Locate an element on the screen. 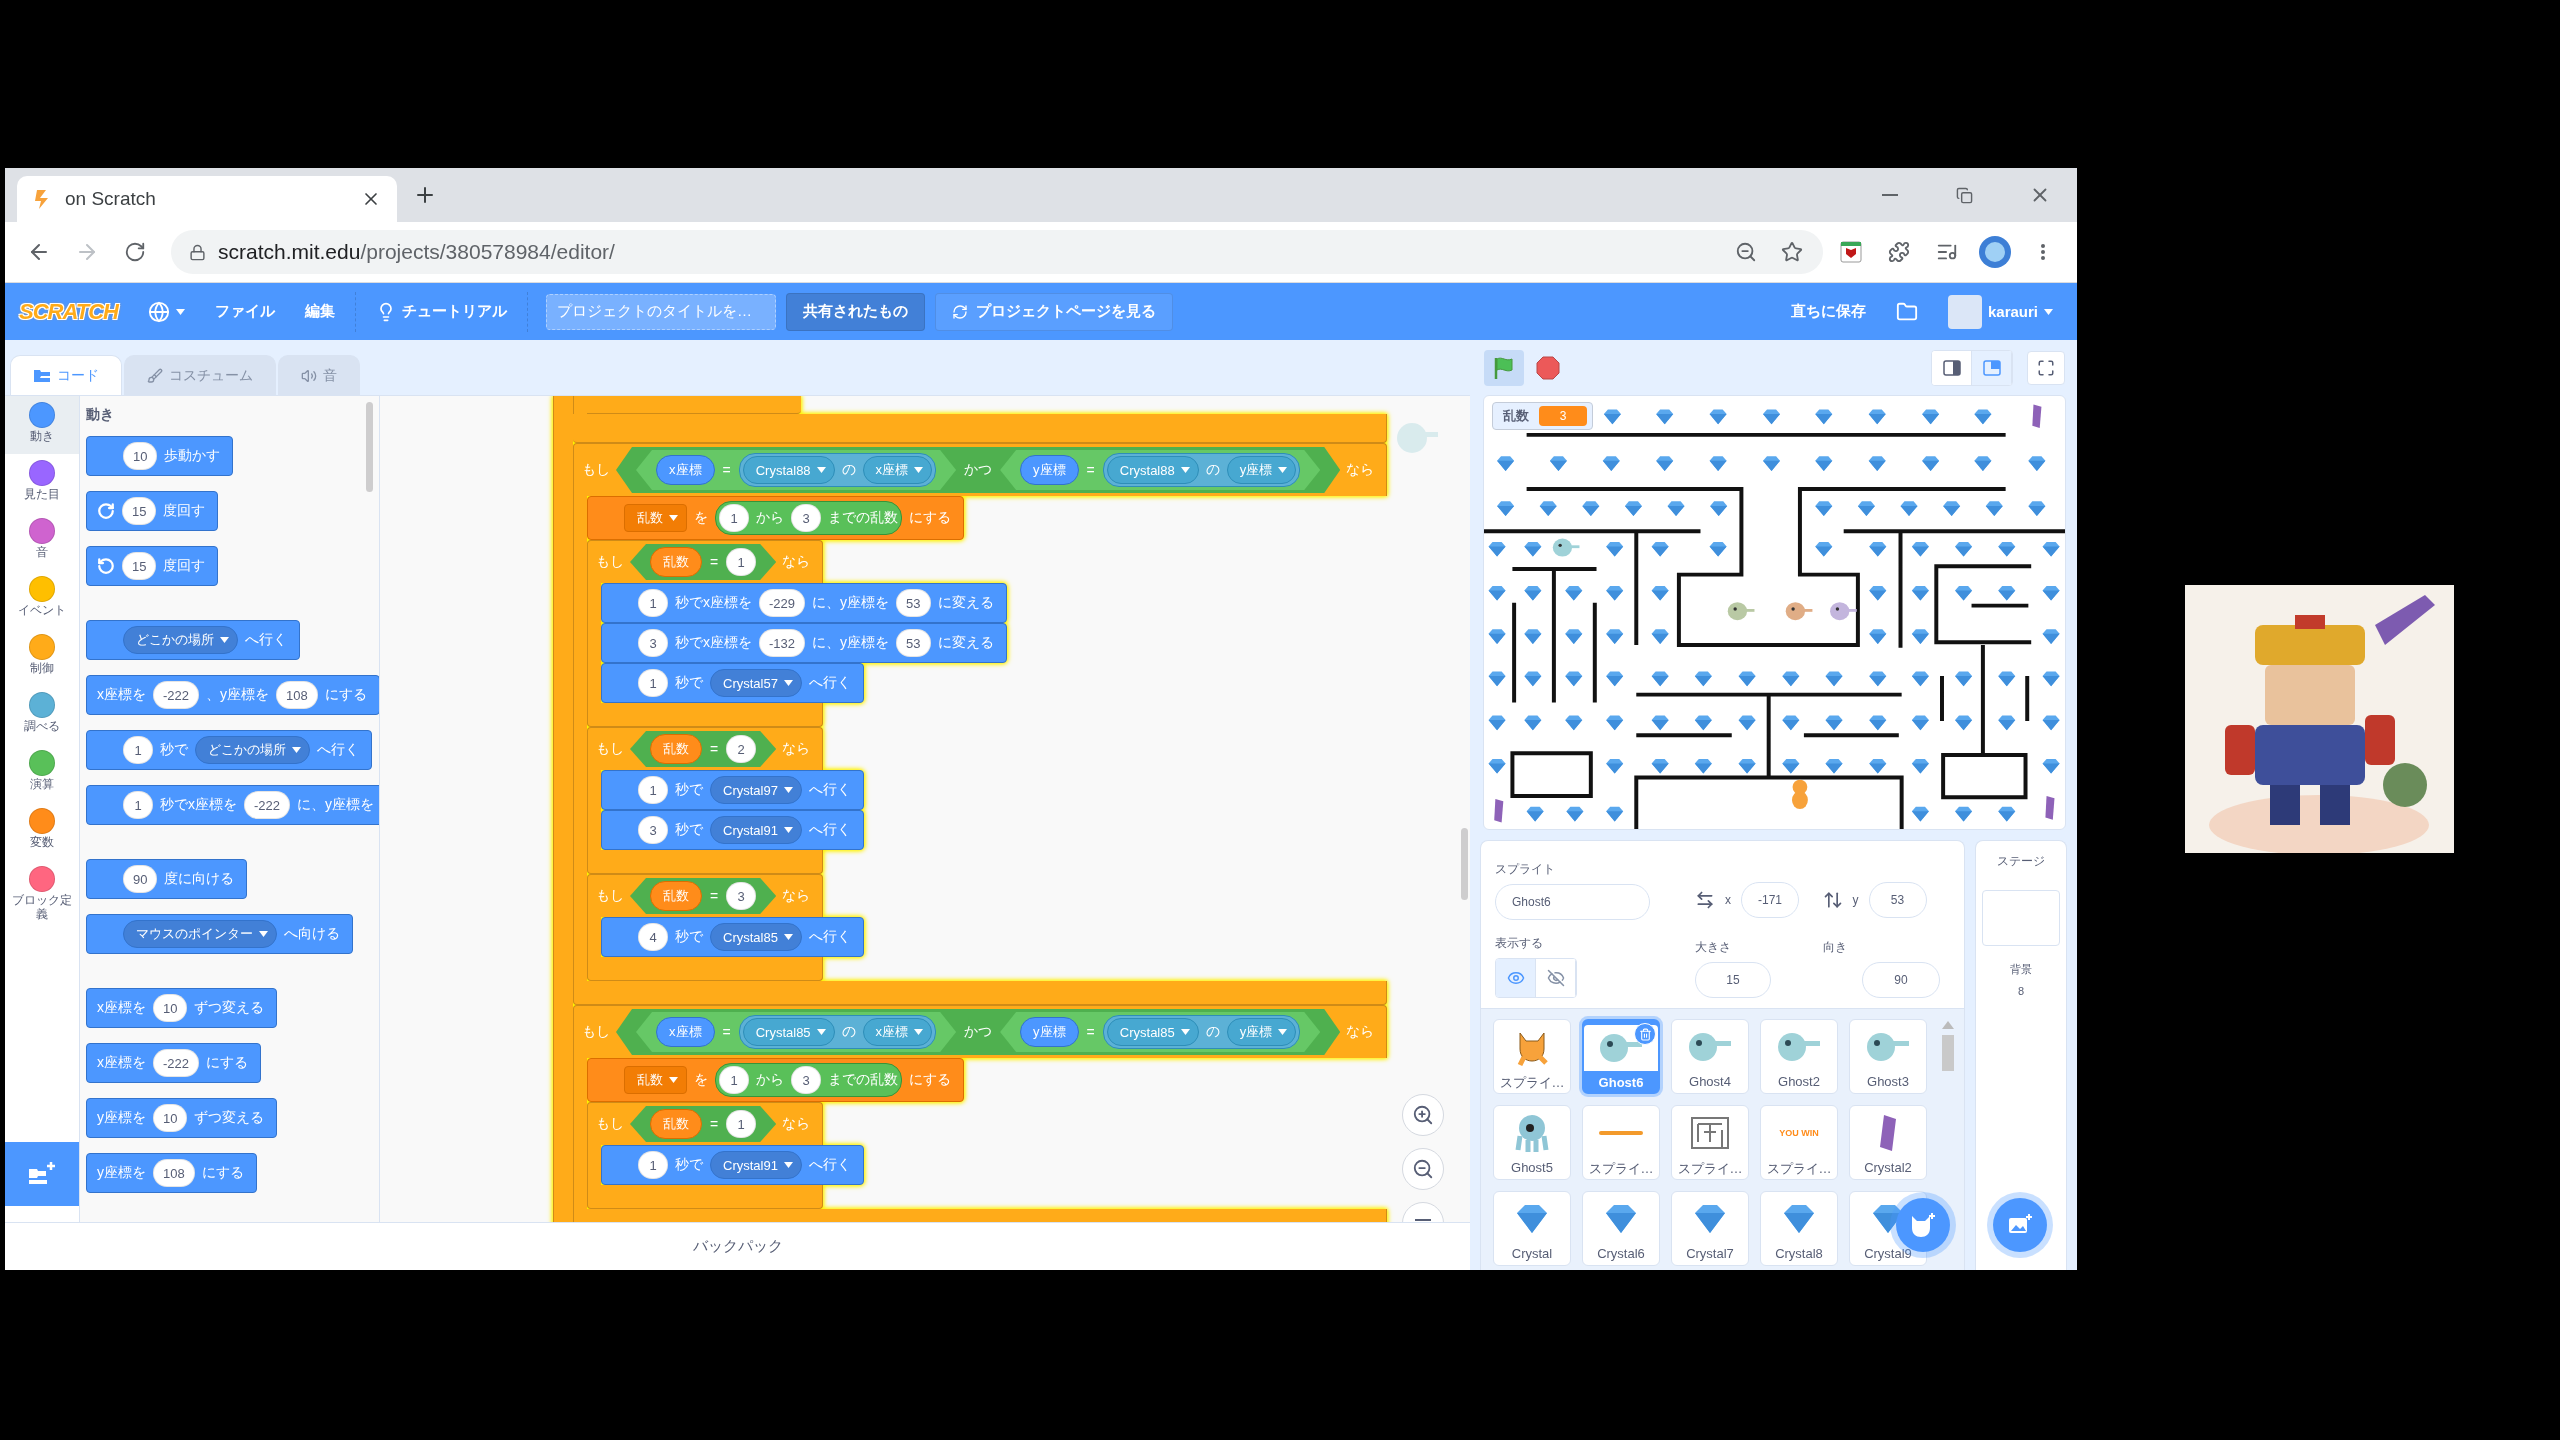 This screenshot has width=2560, height=1440. dropdown-menu: Crystal85 is located at coordinates (756, 937).